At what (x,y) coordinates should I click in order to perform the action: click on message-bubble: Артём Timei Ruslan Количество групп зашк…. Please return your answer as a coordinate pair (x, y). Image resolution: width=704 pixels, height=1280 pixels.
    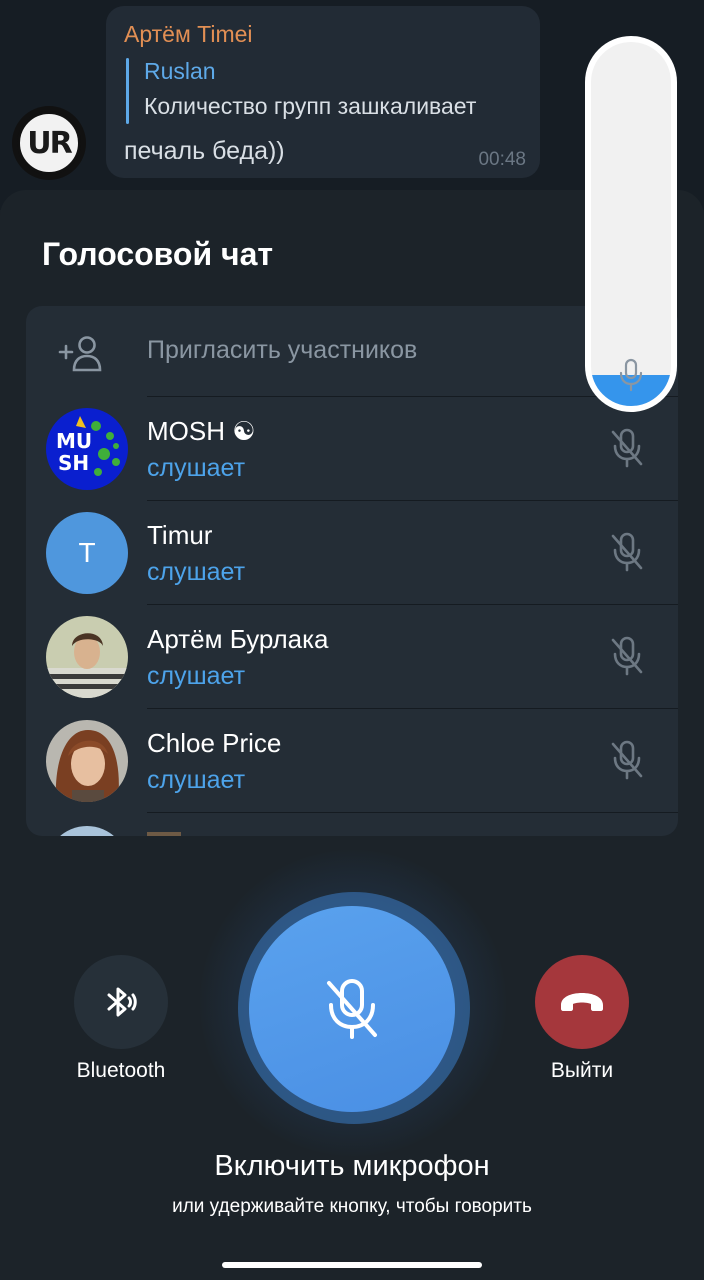
    Looking at the image, I should click on (323, 92).